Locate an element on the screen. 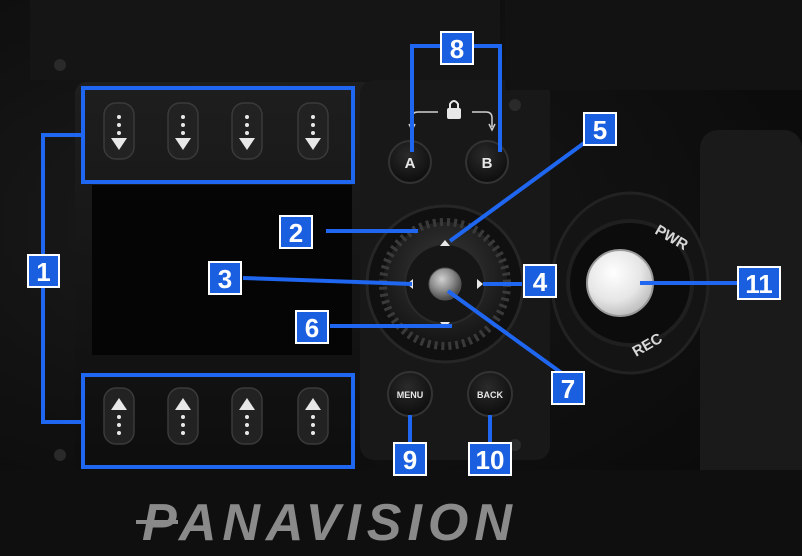 The height and width of the screenshot is (556, 802). callout-8: 8 is located at coordinates (457, 48).